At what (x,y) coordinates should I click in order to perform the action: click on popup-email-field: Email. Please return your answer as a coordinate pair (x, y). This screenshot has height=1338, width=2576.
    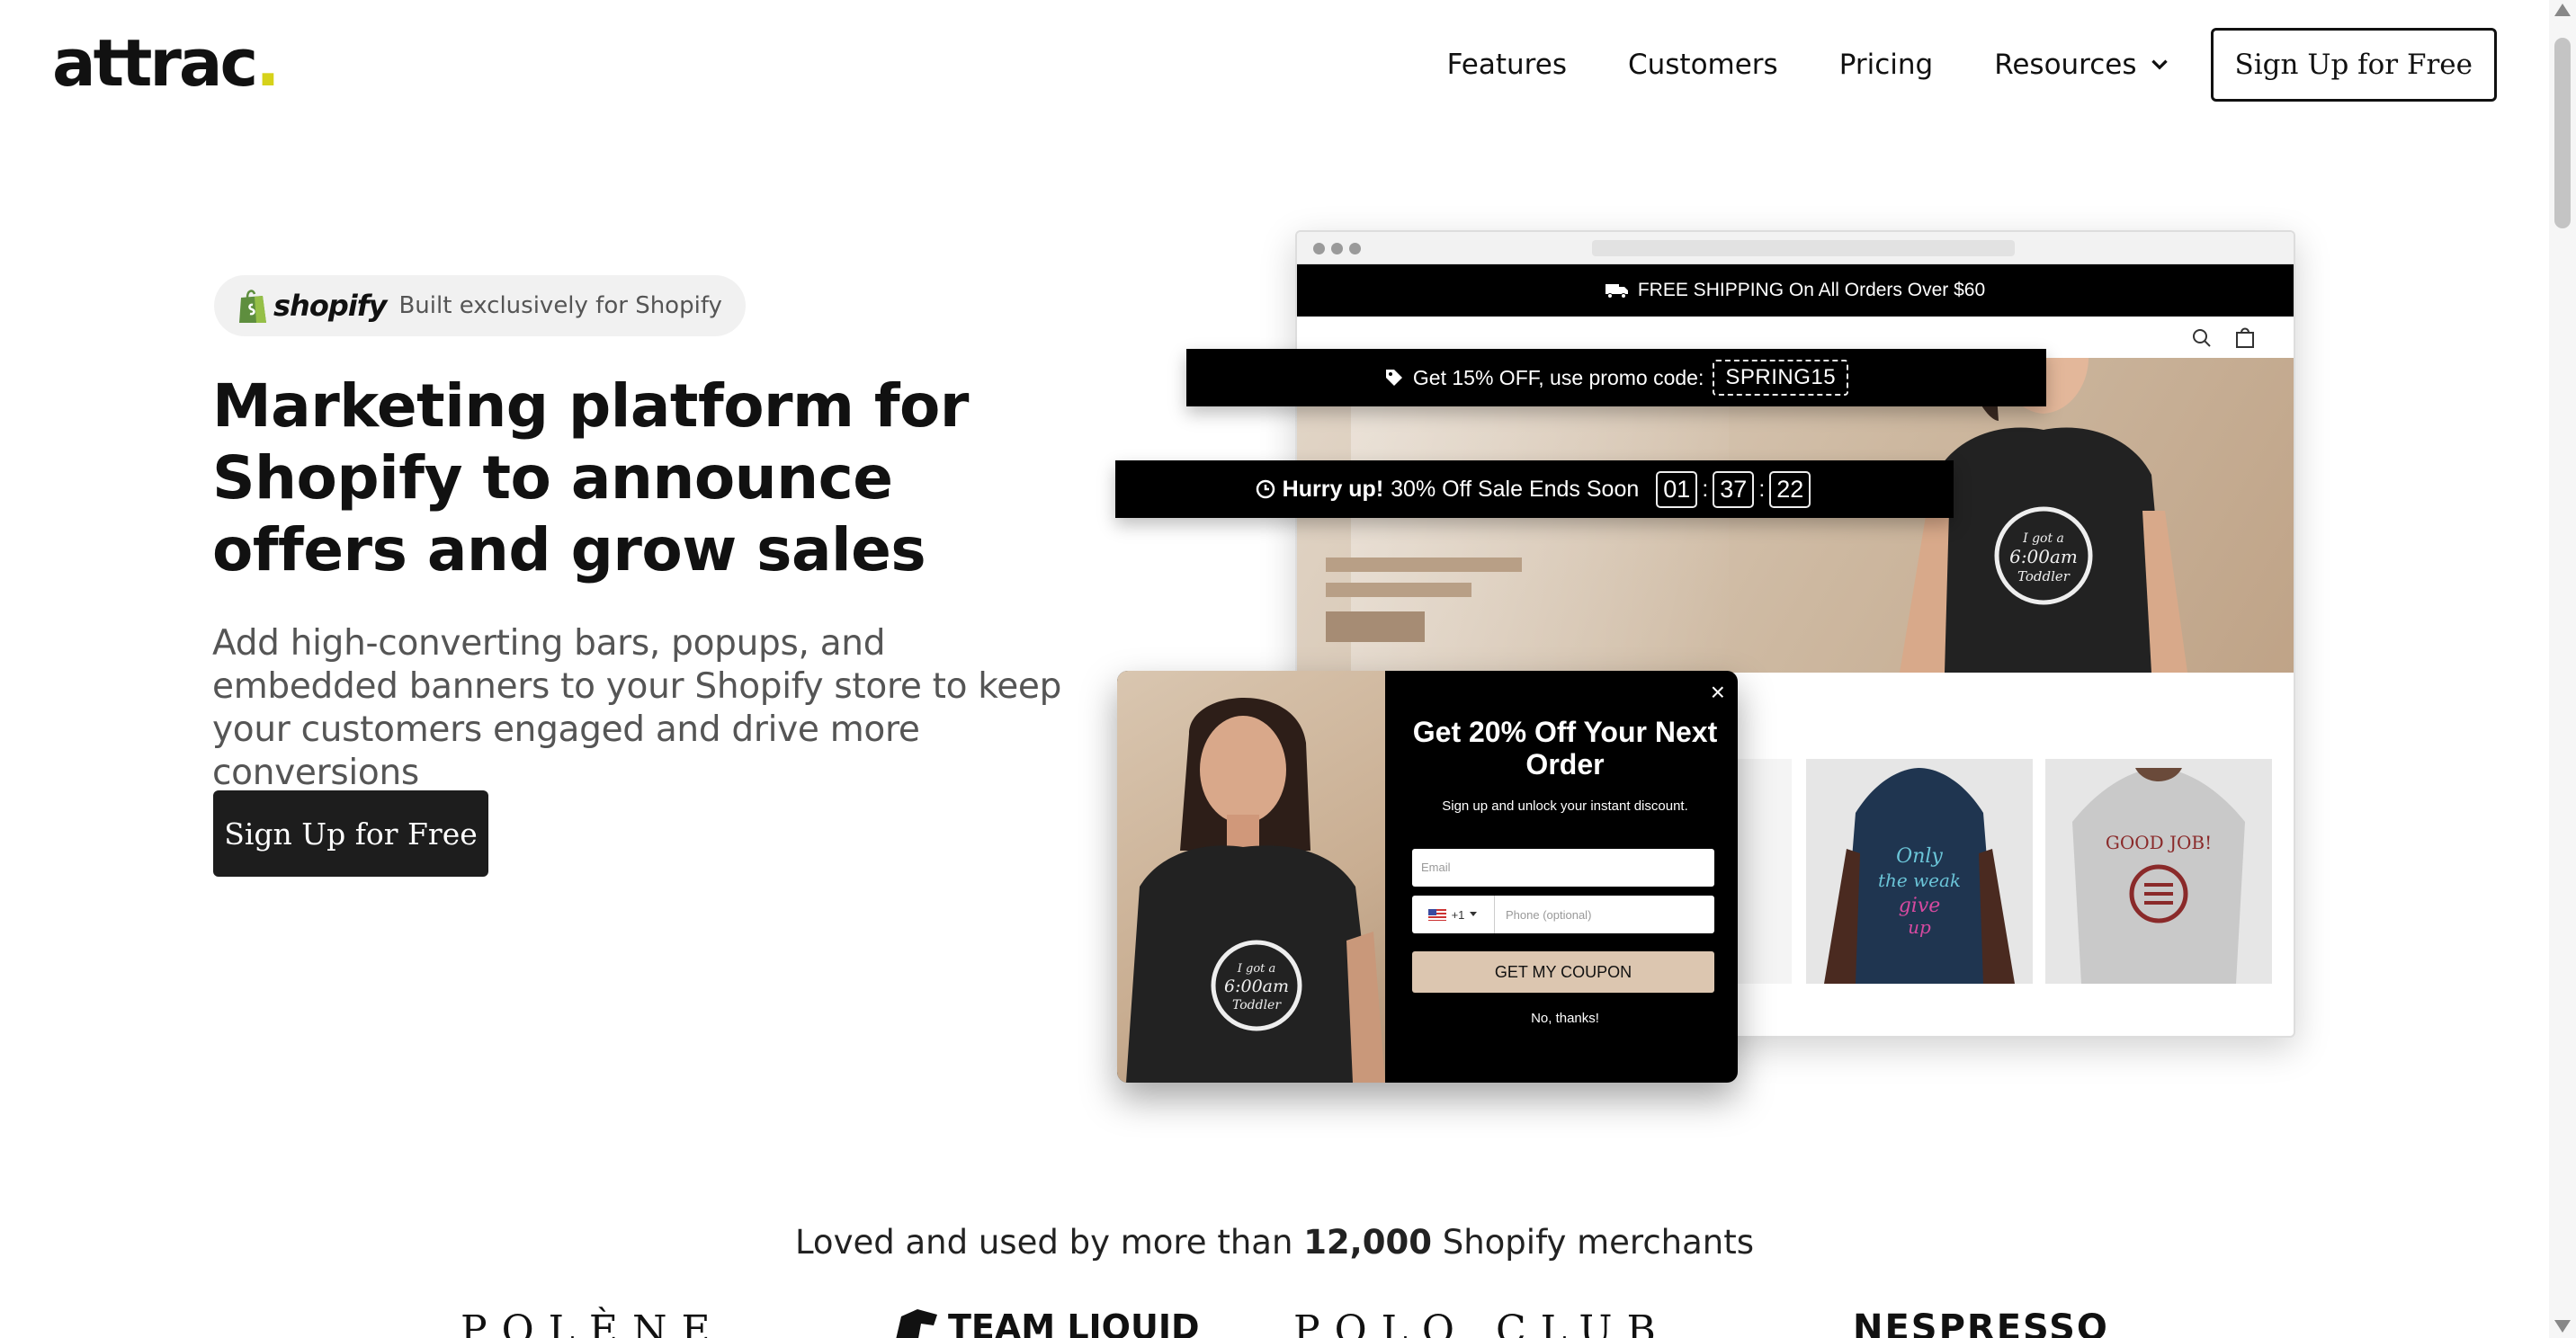
    Looking at the image, I should click on (1563, 868).